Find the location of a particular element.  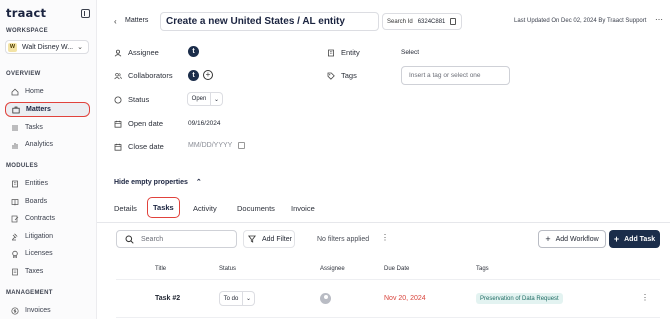

task-status-value: To do is located at coordinates (231, 298).